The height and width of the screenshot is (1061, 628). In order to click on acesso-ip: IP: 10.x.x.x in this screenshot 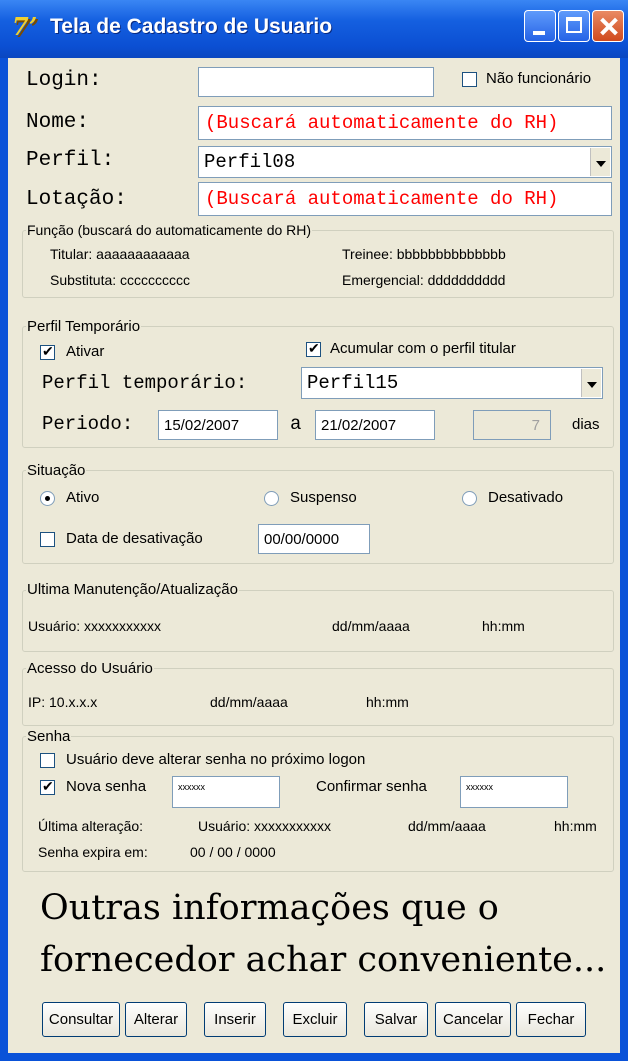, I will do `click(63, 702)`.